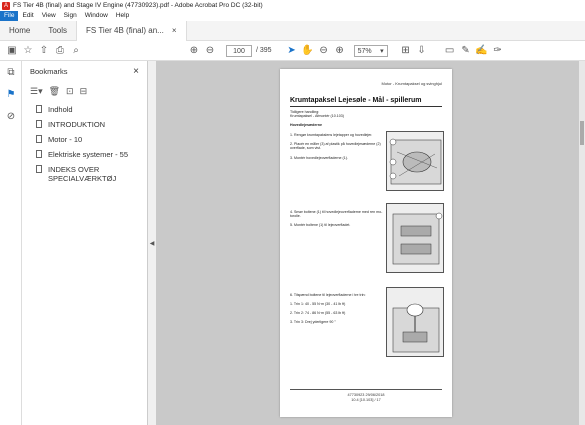  I want to click on pages-icon: ⧉, so click(11, 72).